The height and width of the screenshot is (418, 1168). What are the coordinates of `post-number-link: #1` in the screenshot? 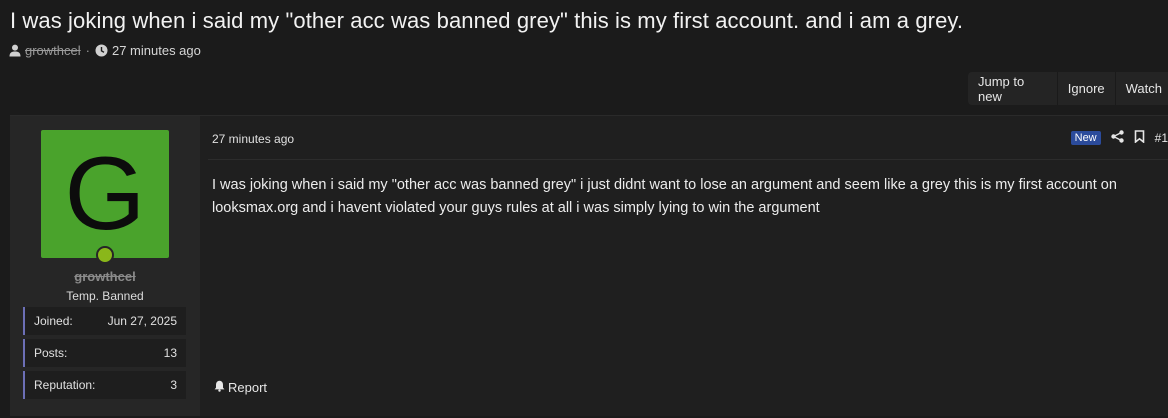 It's located at (1161, 138).